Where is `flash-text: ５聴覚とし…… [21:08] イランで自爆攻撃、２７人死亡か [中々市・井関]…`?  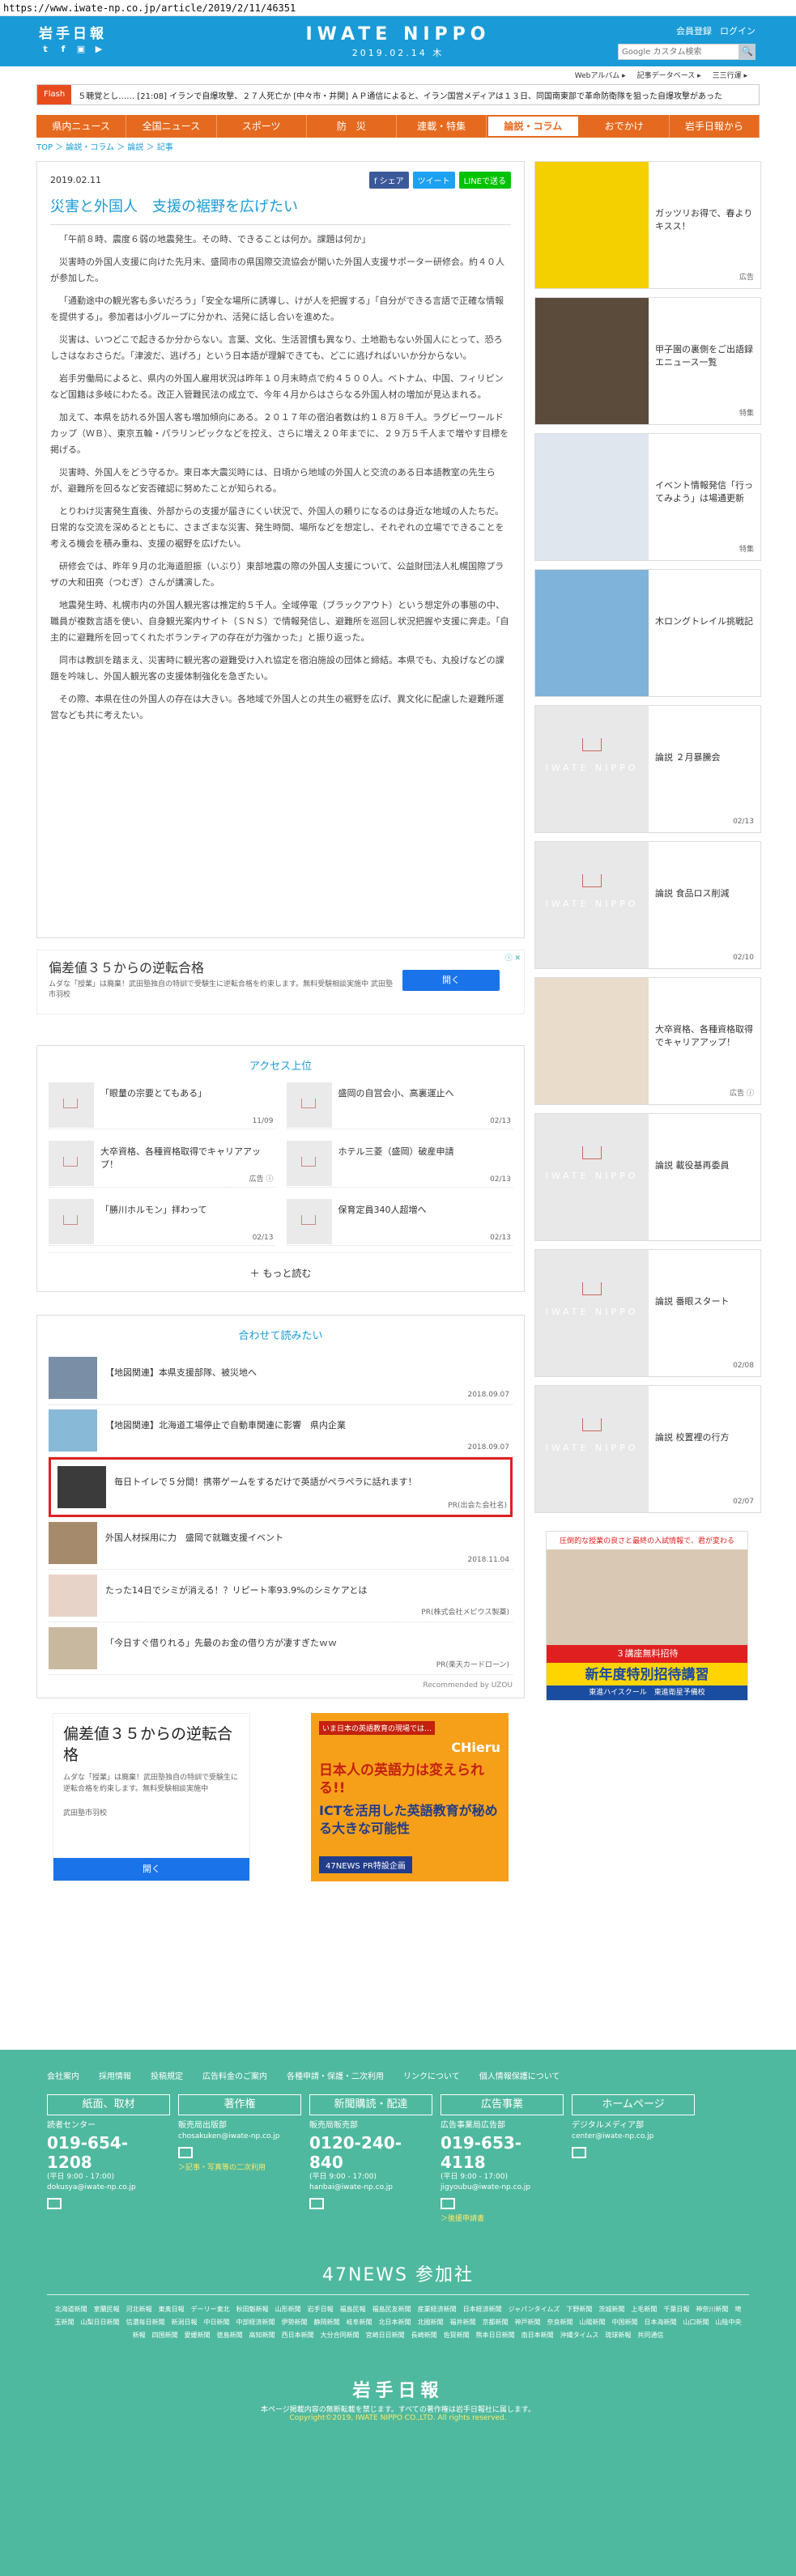
flash-text: ５聴覚とし…… [21:08] イランで自爆攻撃、２７人死亡か [中々市・井関]… is located at coordinates (396, 95).